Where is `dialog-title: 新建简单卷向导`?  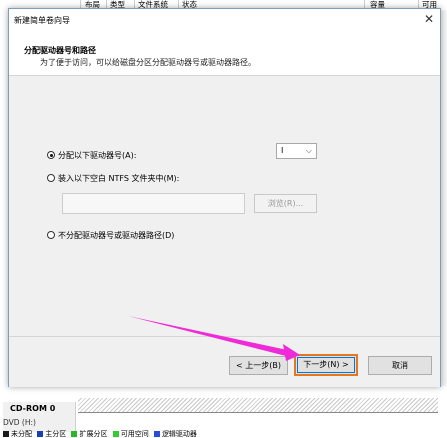 dialog-title: 新建简单卷向导 is located at coordinates (42, 20).